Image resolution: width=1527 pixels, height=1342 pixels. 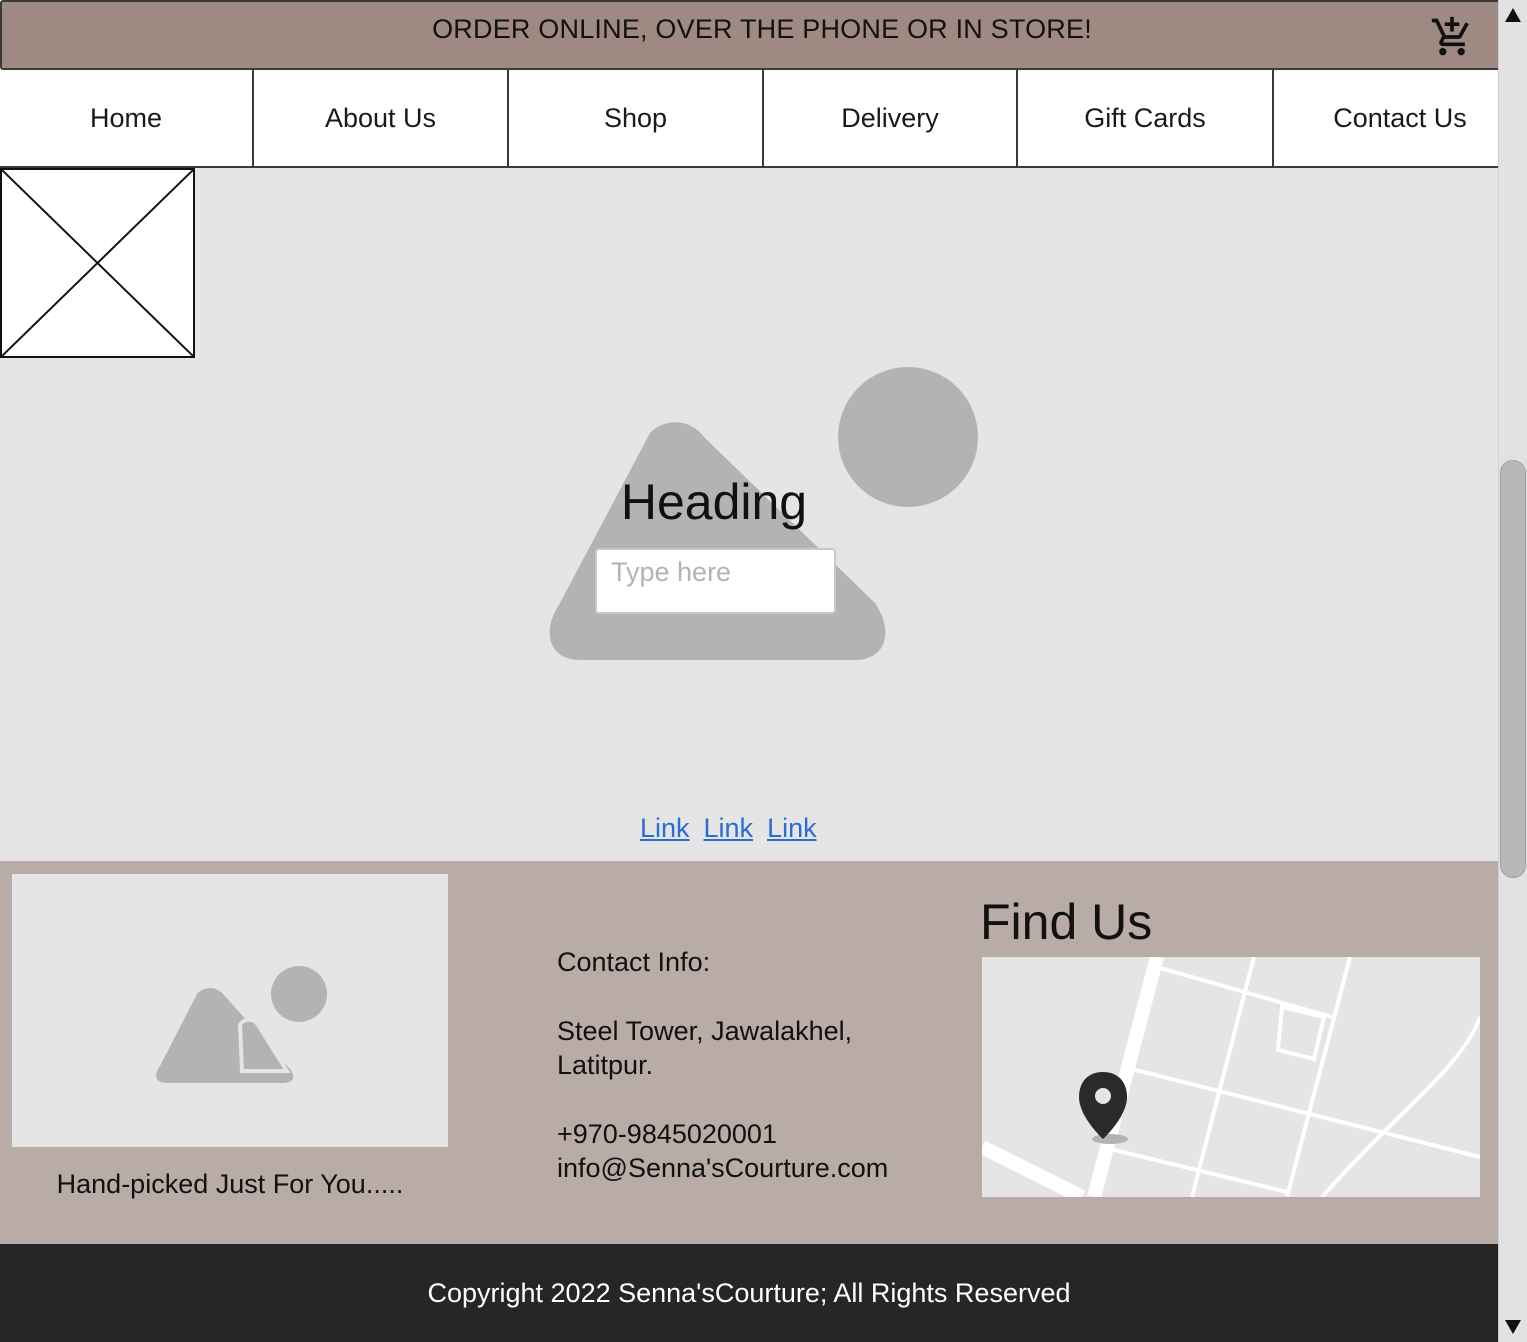 What do you see at coordinates (891, 118) in the screenshot?
I see `nav-item-delivery: Delivery` at bounding box center [891, 118].